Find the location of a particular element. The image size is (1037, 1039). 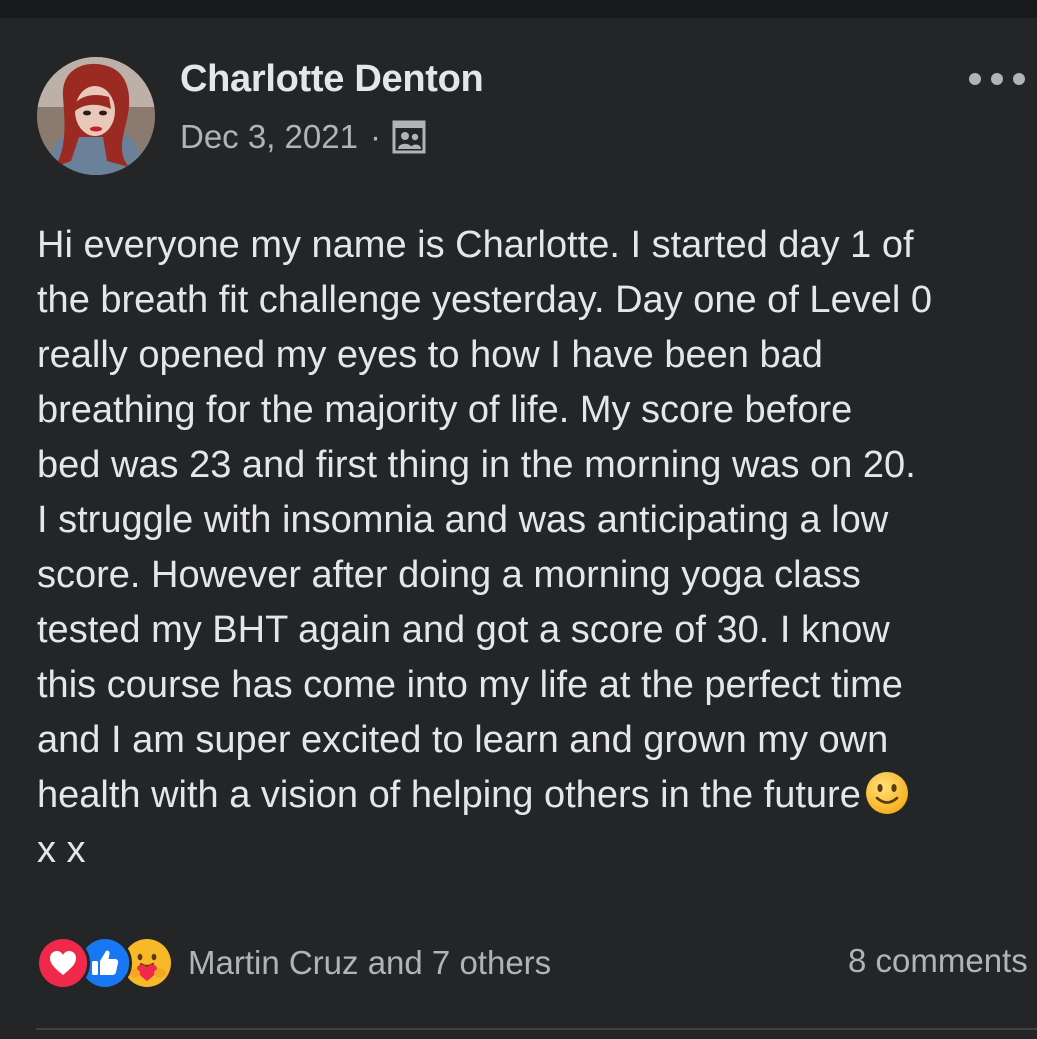

post-meta: Dec 3, 2021 · is located at coordinates (303, 137).